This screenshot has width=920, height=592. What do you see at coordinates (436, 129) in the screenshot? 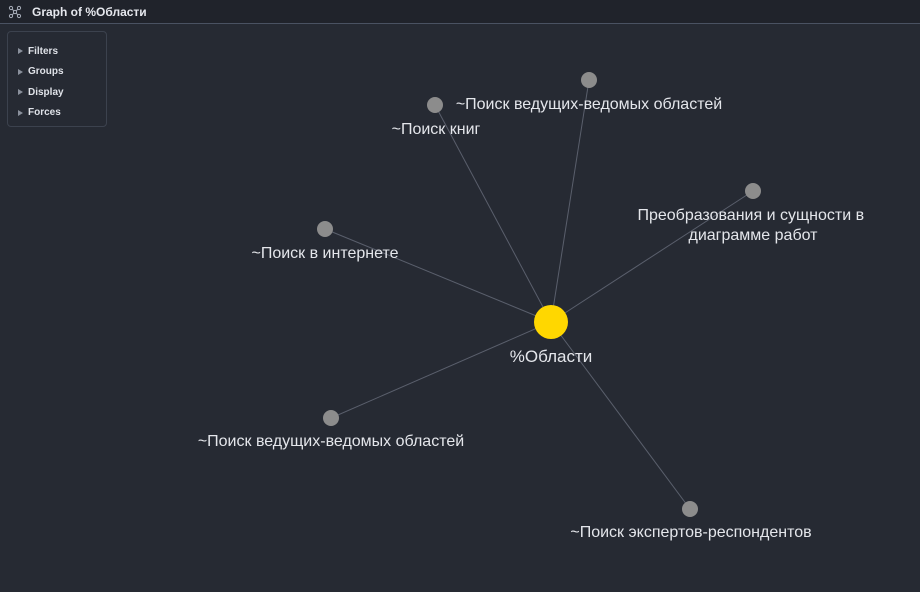
I see `node-label: ~Поиск книг` at bounding box center [436, 129].